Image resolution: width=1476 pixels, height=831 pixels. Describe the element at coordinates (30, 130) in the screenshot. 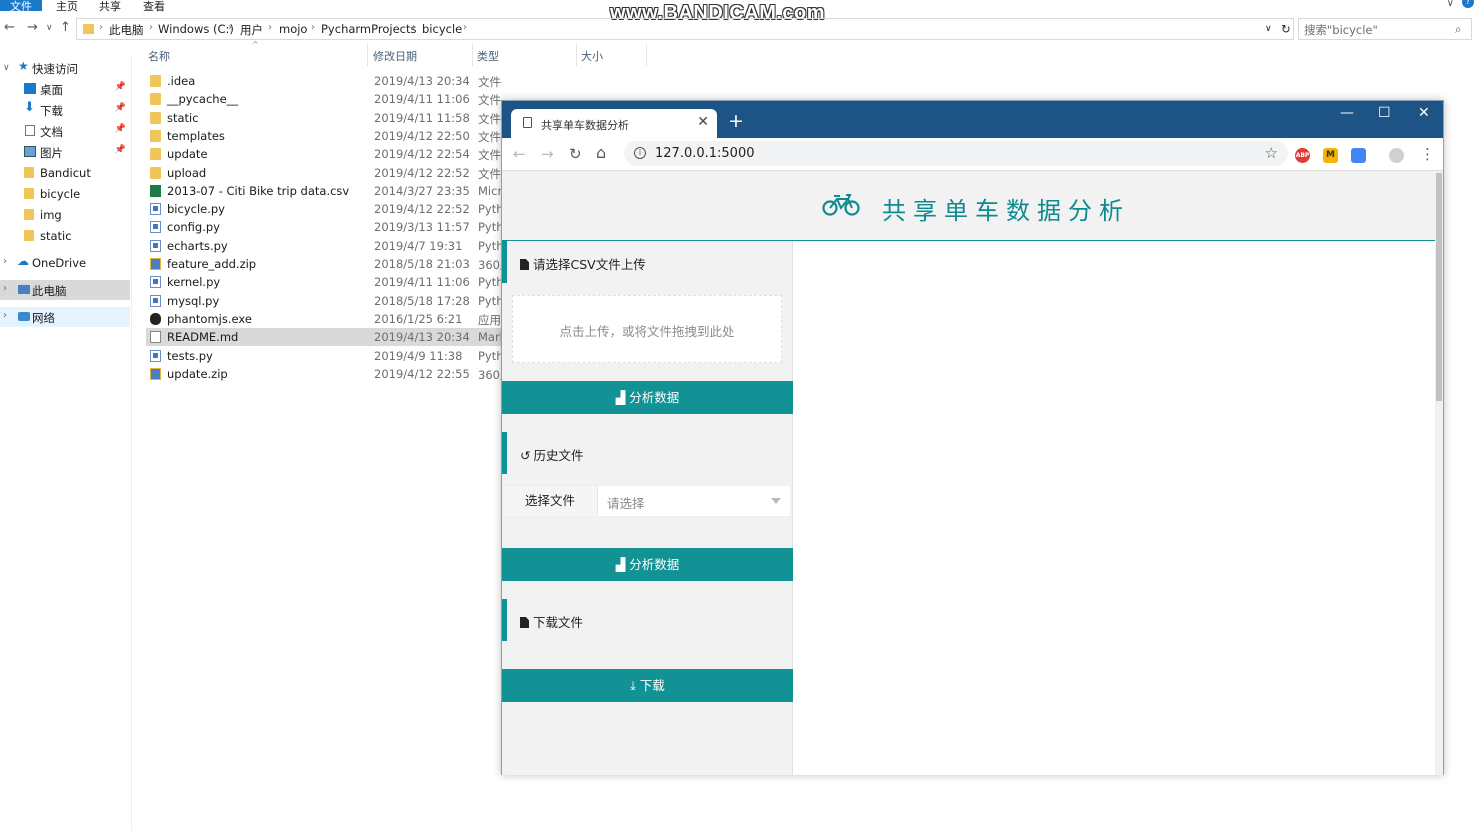

I see `document-icon` at that location.